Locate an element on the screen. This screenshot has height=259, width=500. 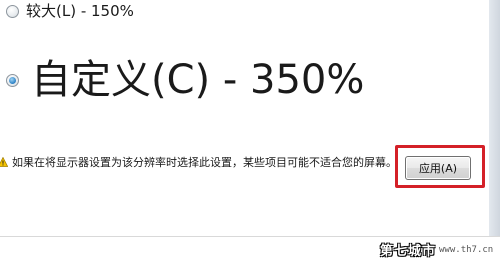
watermark-url: www.th7.cn is located at coordinates (466, 249).